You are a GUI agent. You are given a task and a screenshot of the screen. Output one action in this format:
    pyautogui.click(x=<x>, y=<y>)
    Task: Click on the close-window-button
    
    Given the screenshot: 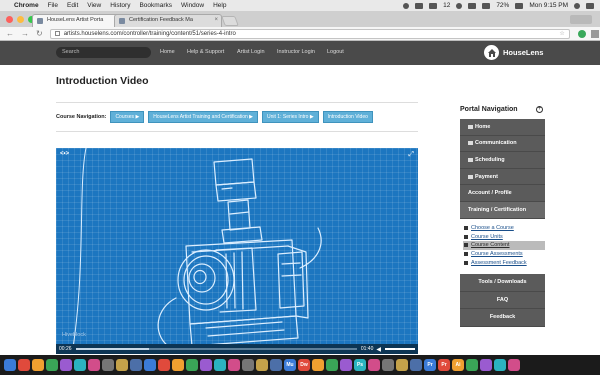 What is the action you would take?
    pyautogui.click(x=9, y=19)
    